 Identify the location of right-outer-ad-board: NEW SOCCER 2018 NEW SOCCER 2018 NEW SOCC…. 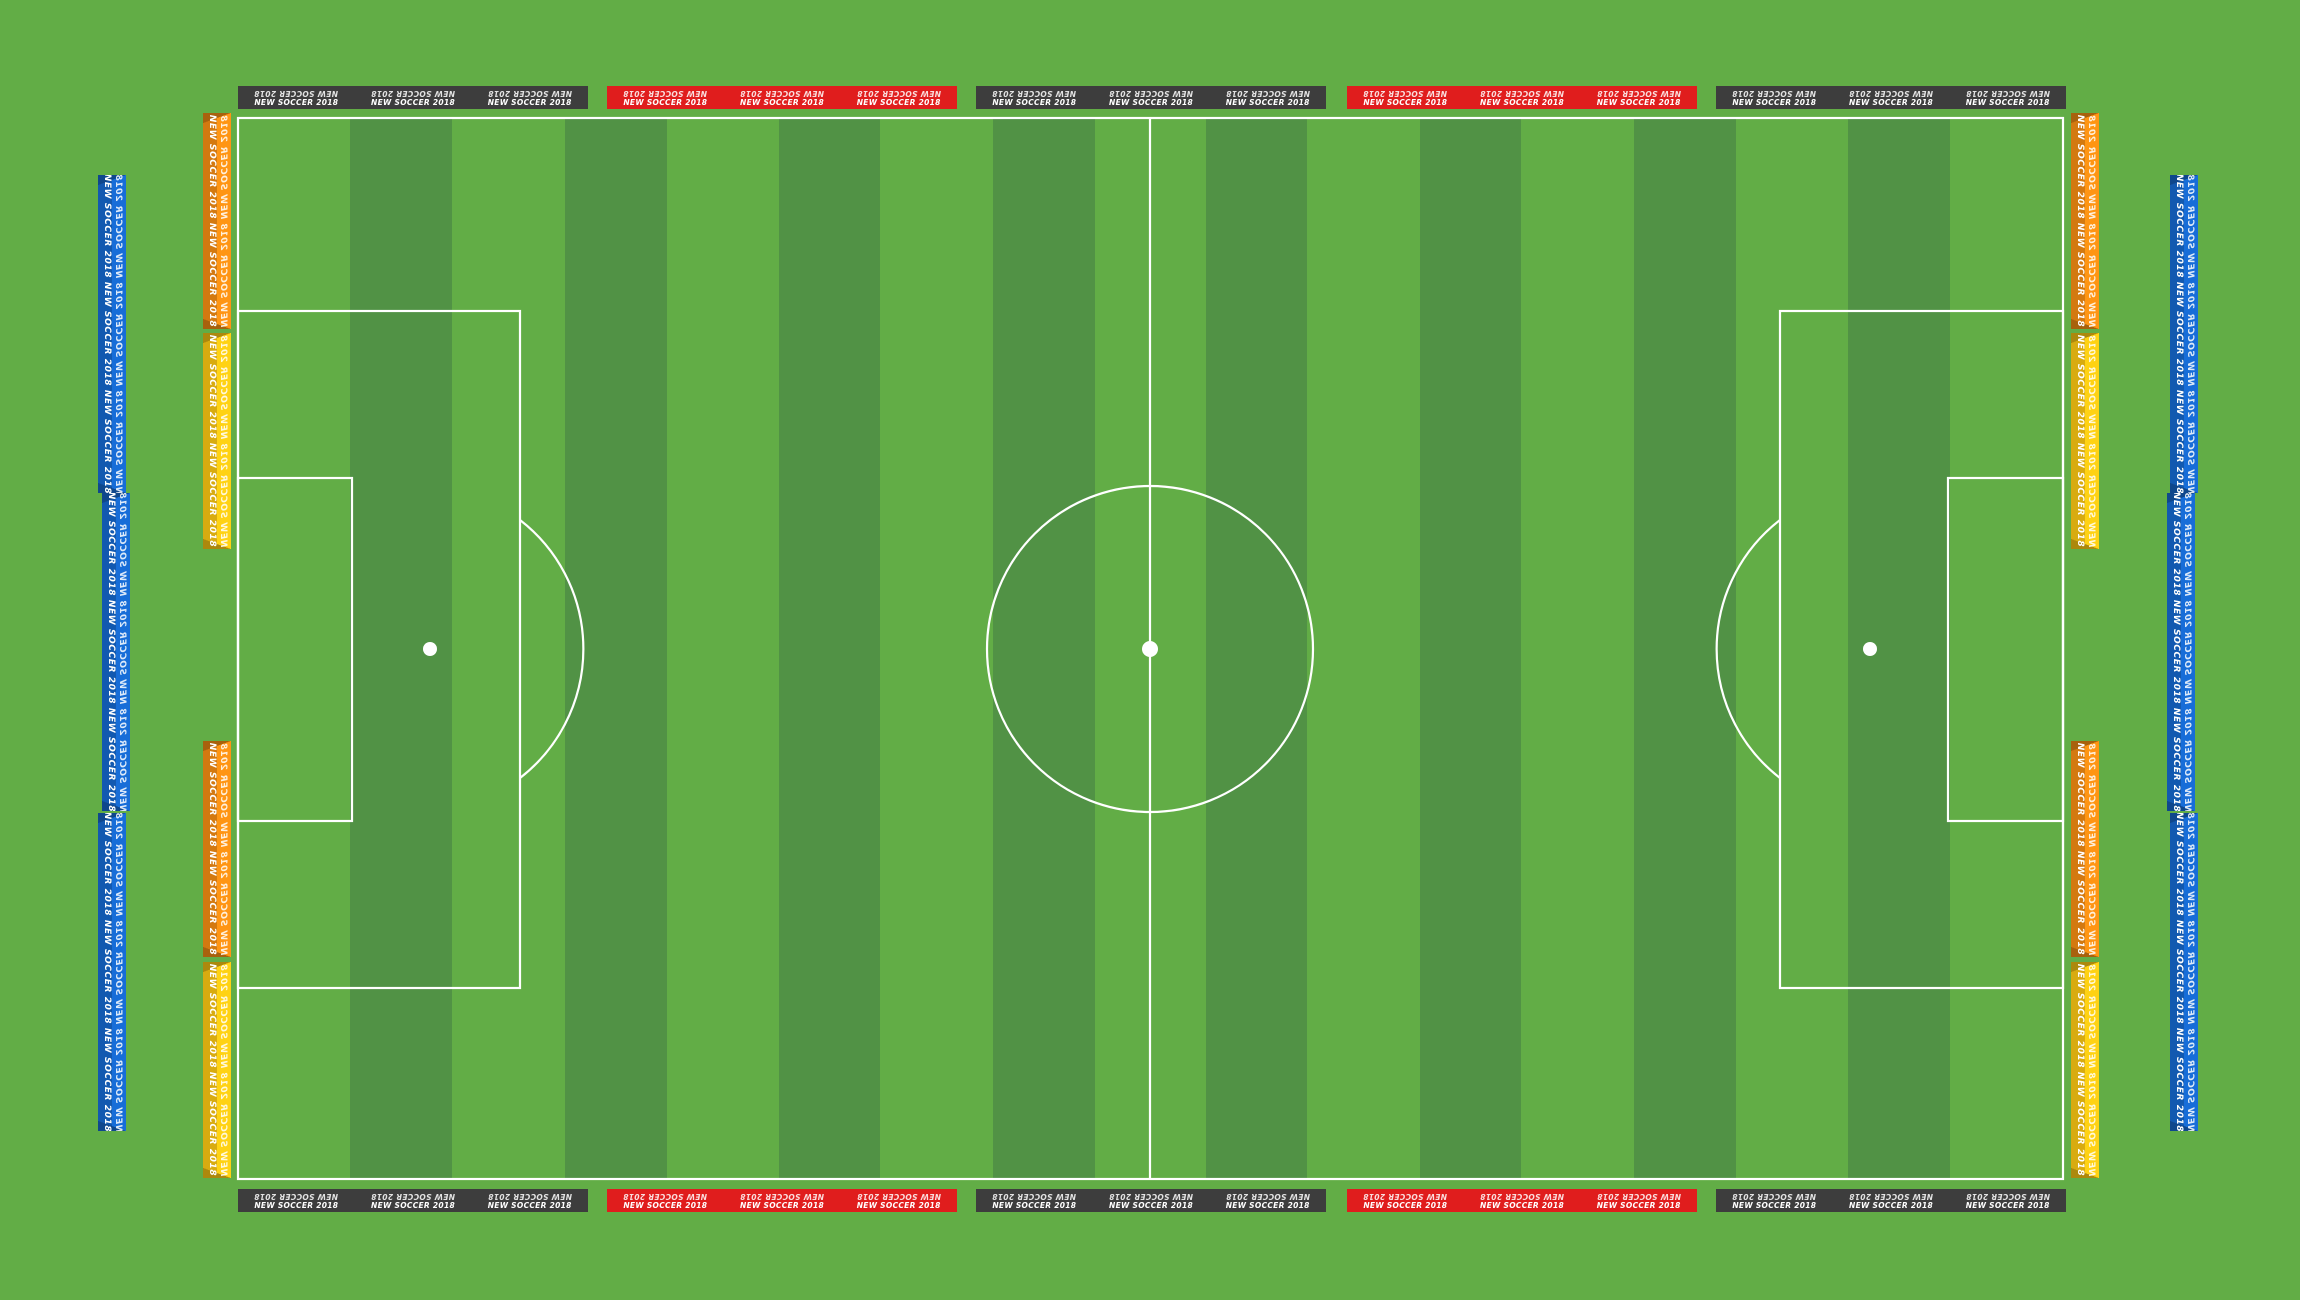
(2184, 334).